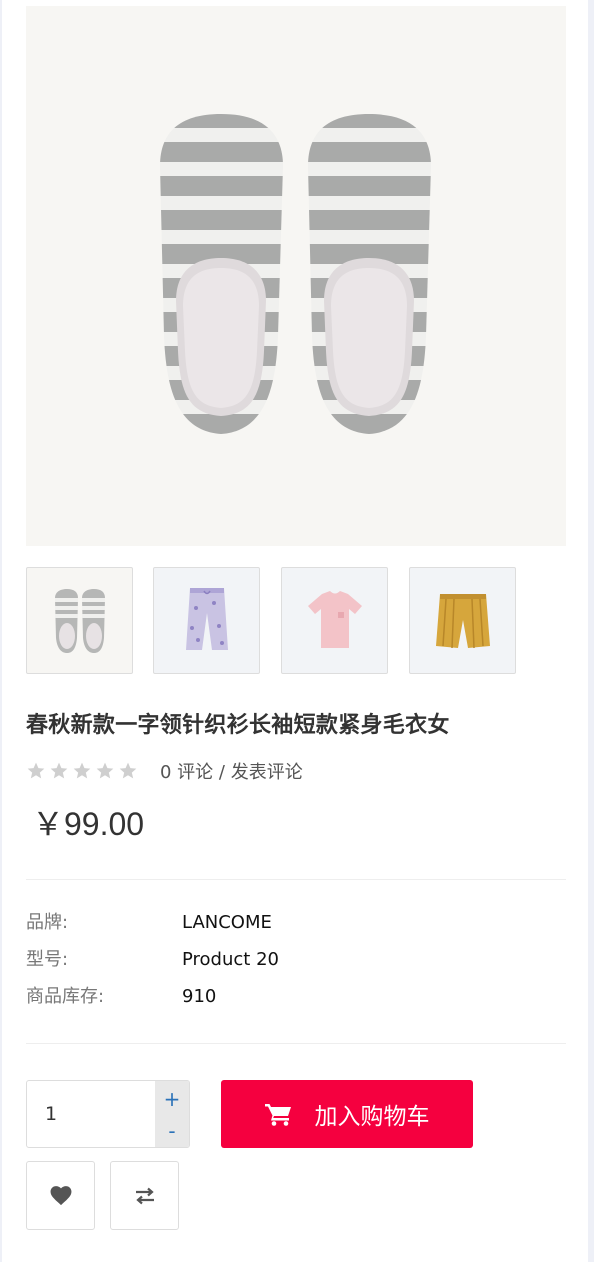  What do you see at coordinates (172, 1099) in the screenshot?
I see `quantity-increase-button: +` at bounding box center [172, 1099].